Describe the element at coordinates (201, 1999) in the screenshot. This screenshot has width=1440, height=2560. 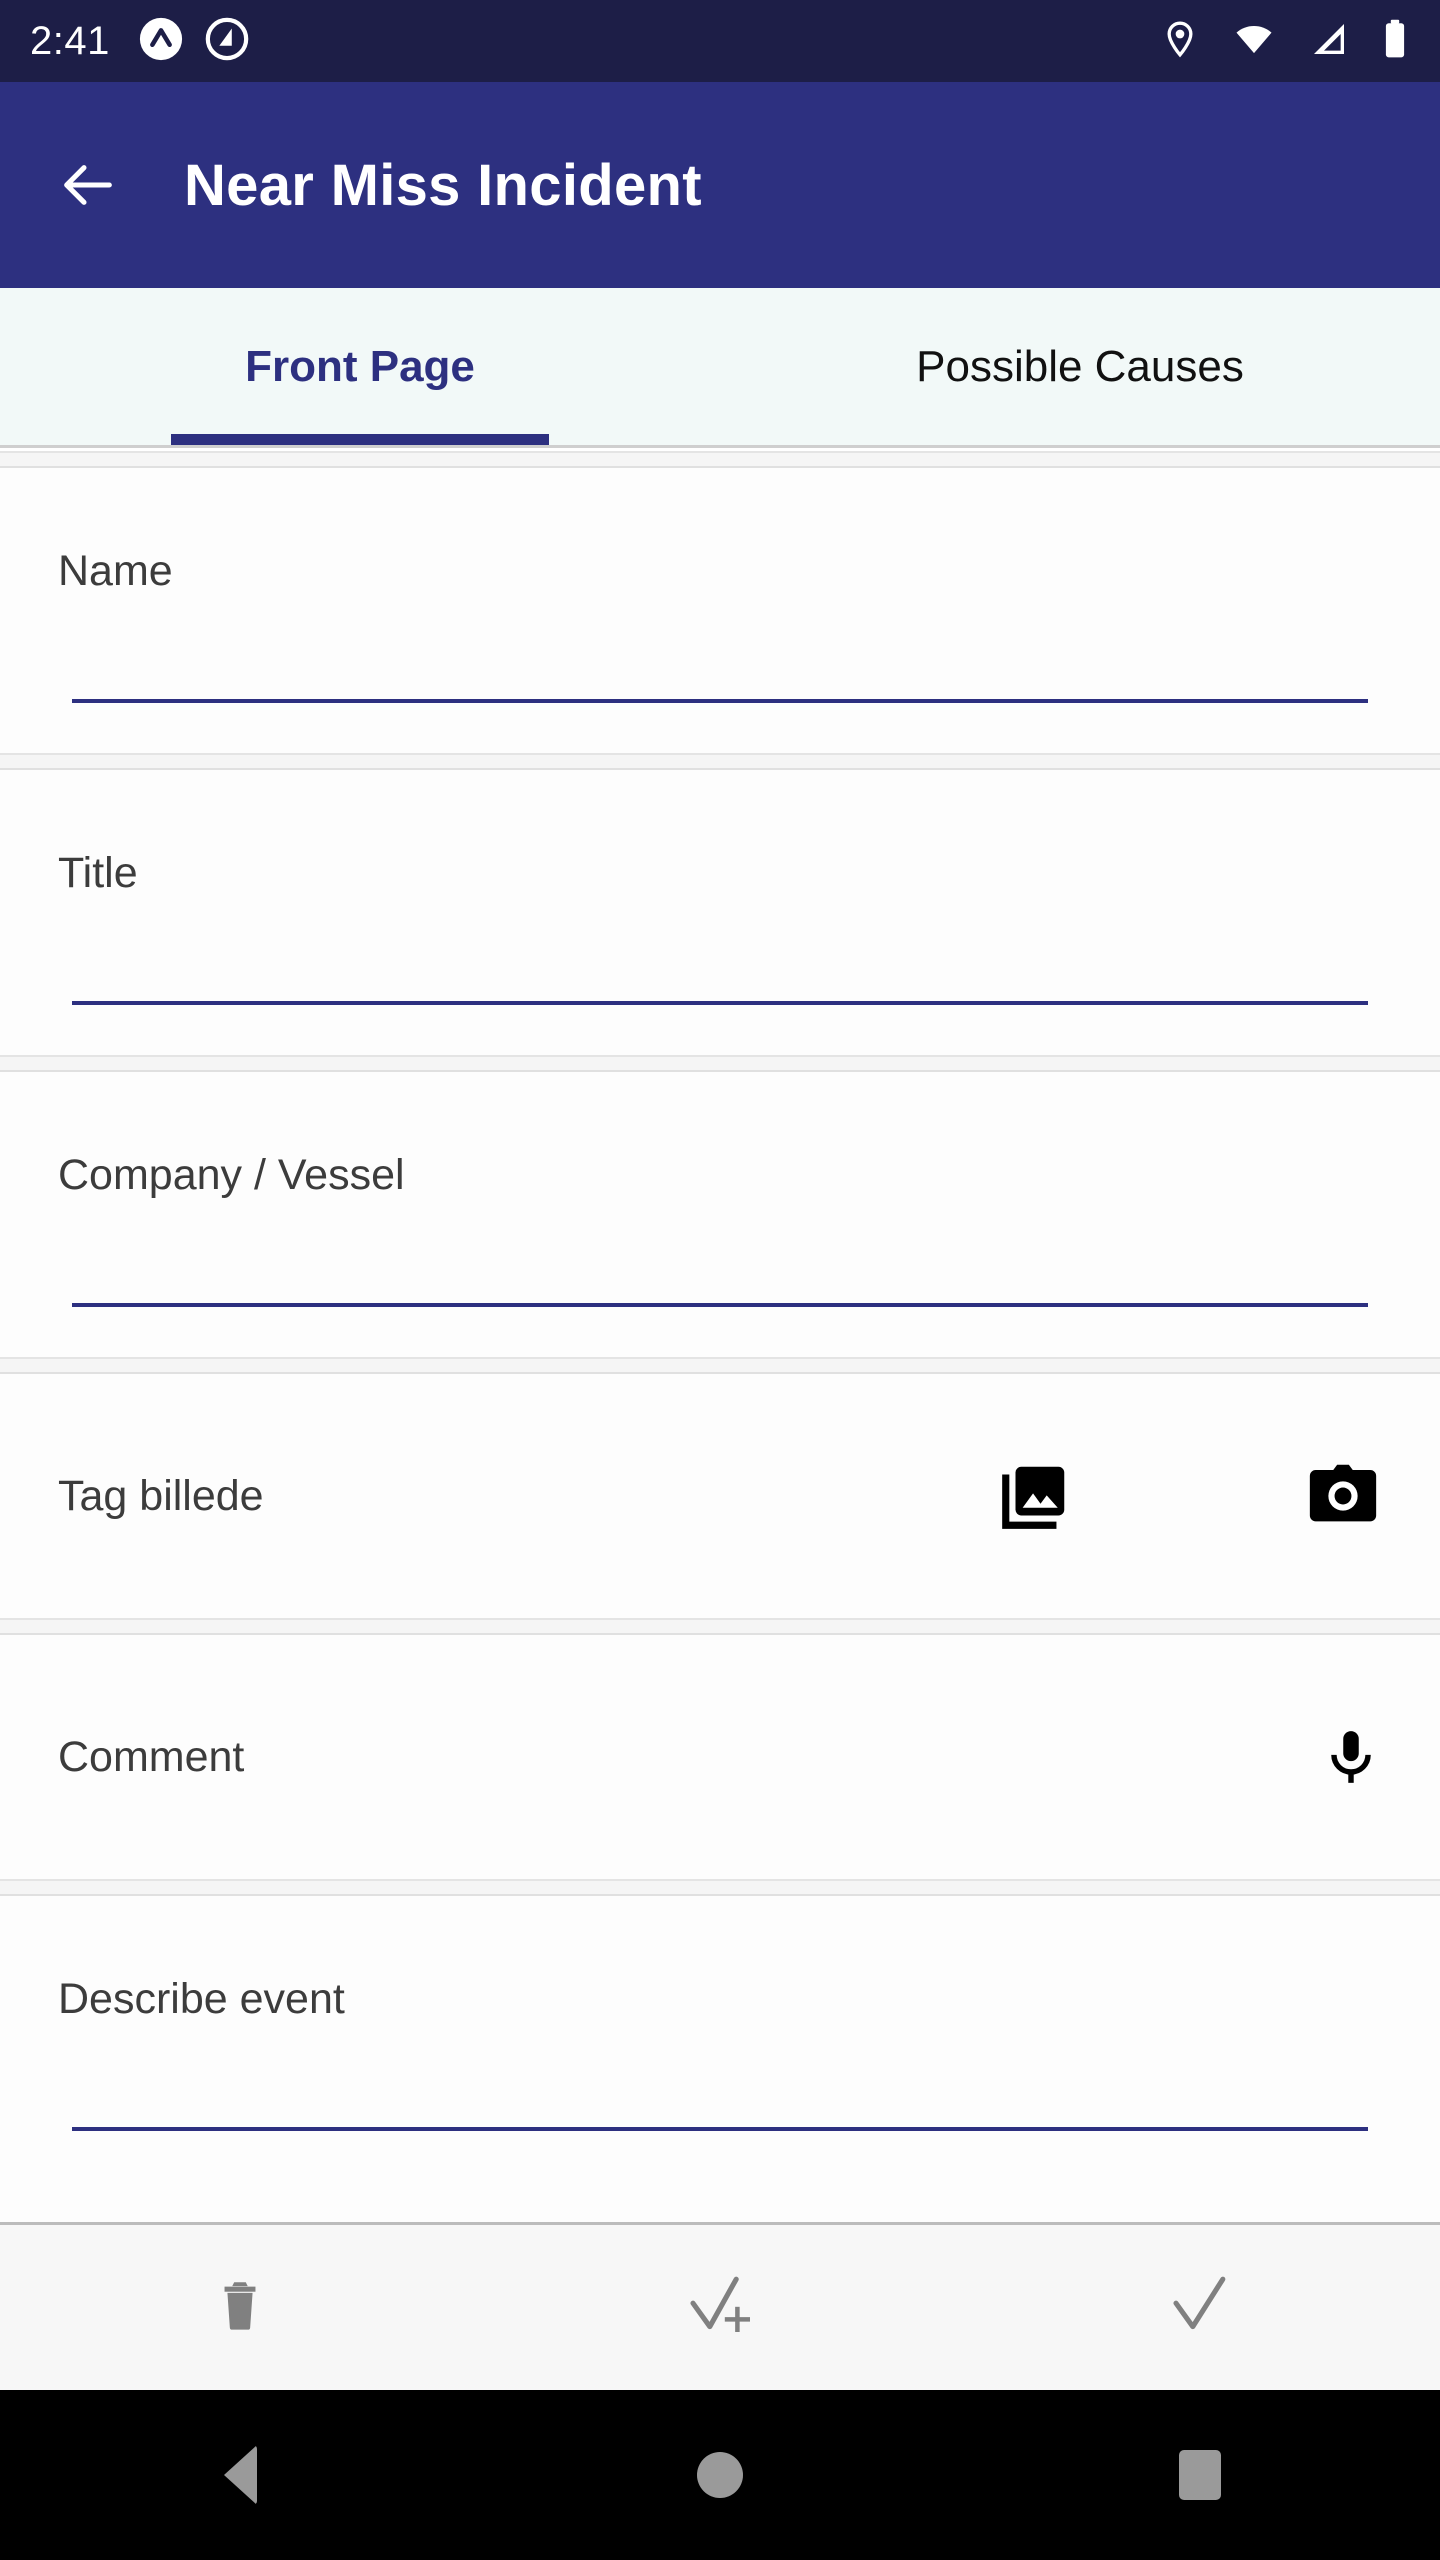
I see `field-describe-event-label: Describe event` at that location.